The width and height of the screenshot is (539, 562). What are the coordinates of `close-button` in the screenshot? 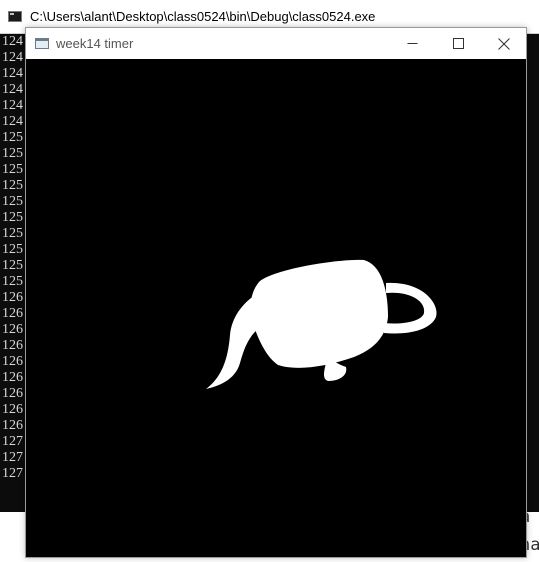 It's located at (504, 43).